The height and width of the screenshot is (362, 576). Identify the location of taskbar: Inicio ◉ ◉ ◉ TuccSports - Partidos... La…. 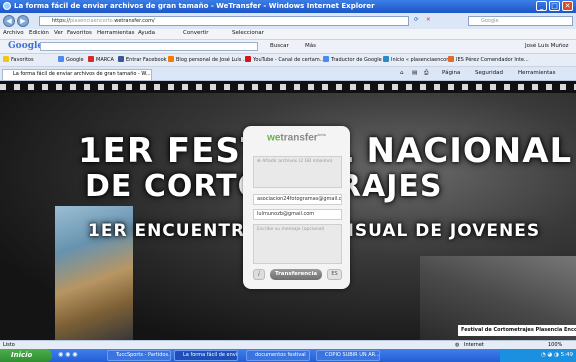
(288, 355).